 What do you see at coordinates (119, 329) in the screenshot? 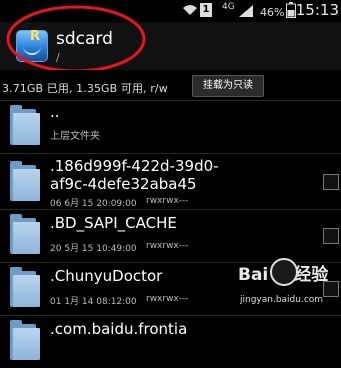
I see `file-name: .com.baidu.frontia` at bounding box center [119, 329].